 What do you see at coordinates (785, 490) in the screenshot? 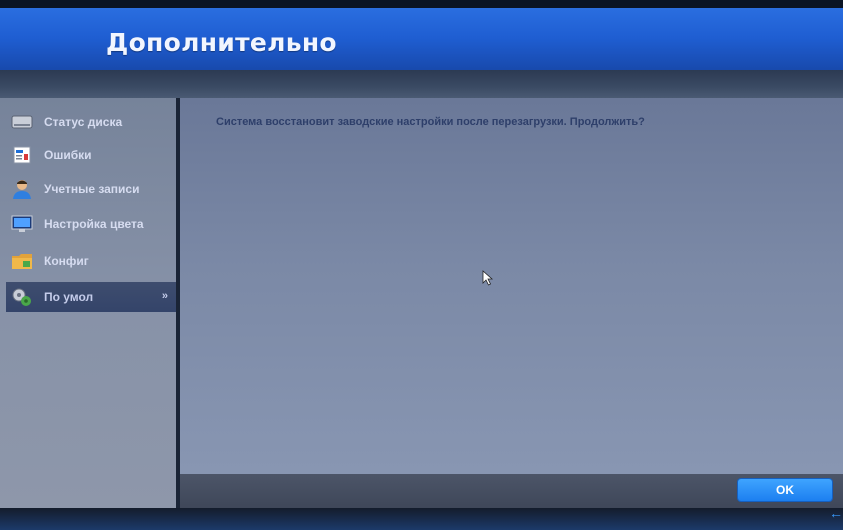
I see `ok-button: OK` at bounding box center [785, 490].